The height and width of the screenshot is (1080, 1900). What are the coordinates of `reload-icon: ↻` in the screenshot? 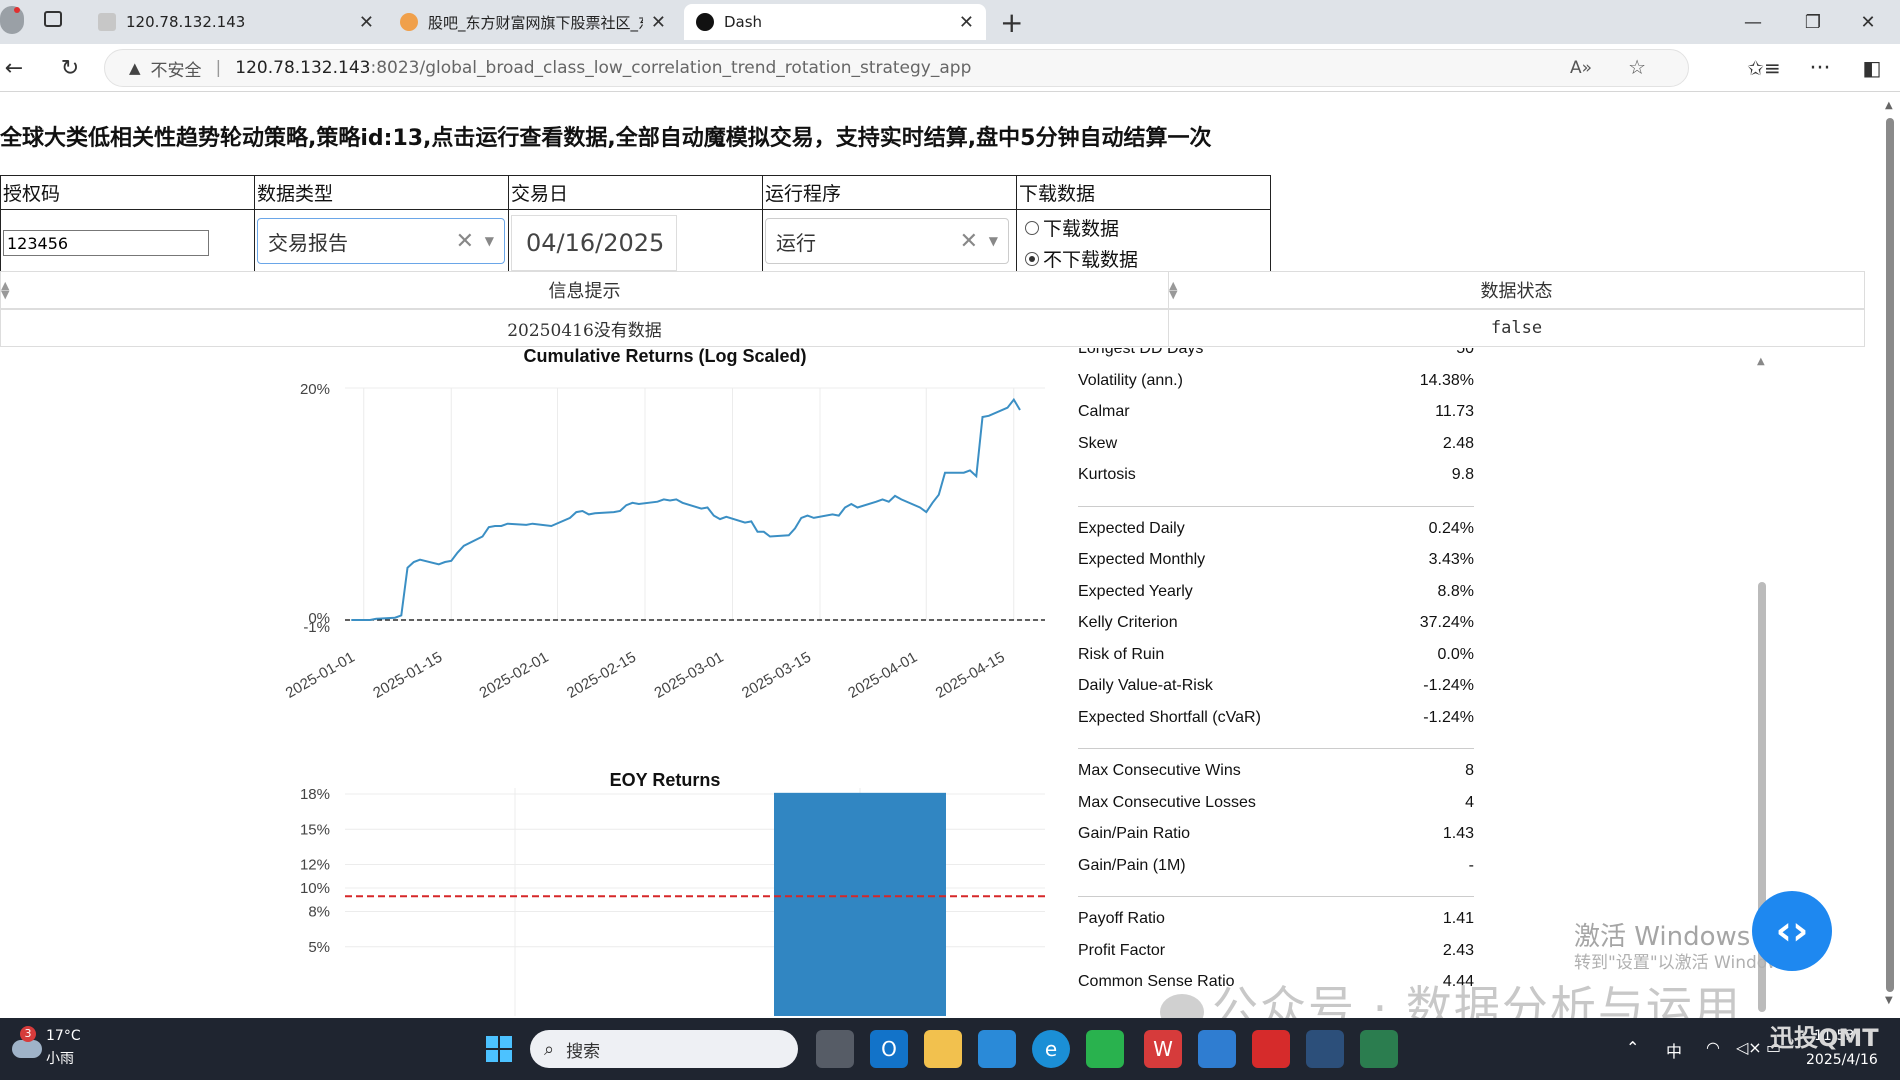 It's located at (70, 68).